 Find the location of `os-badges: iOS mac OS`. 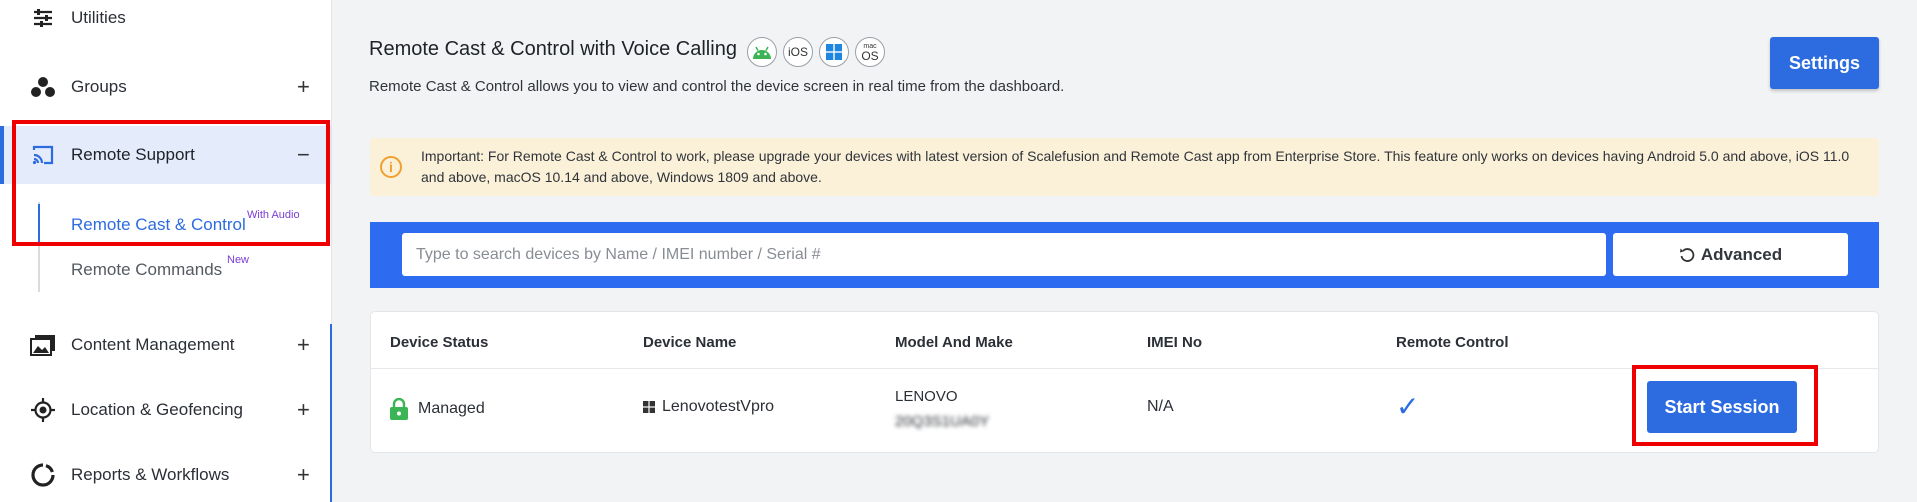

os-badges: iOS mac OS is located at coordinates (816, 52).